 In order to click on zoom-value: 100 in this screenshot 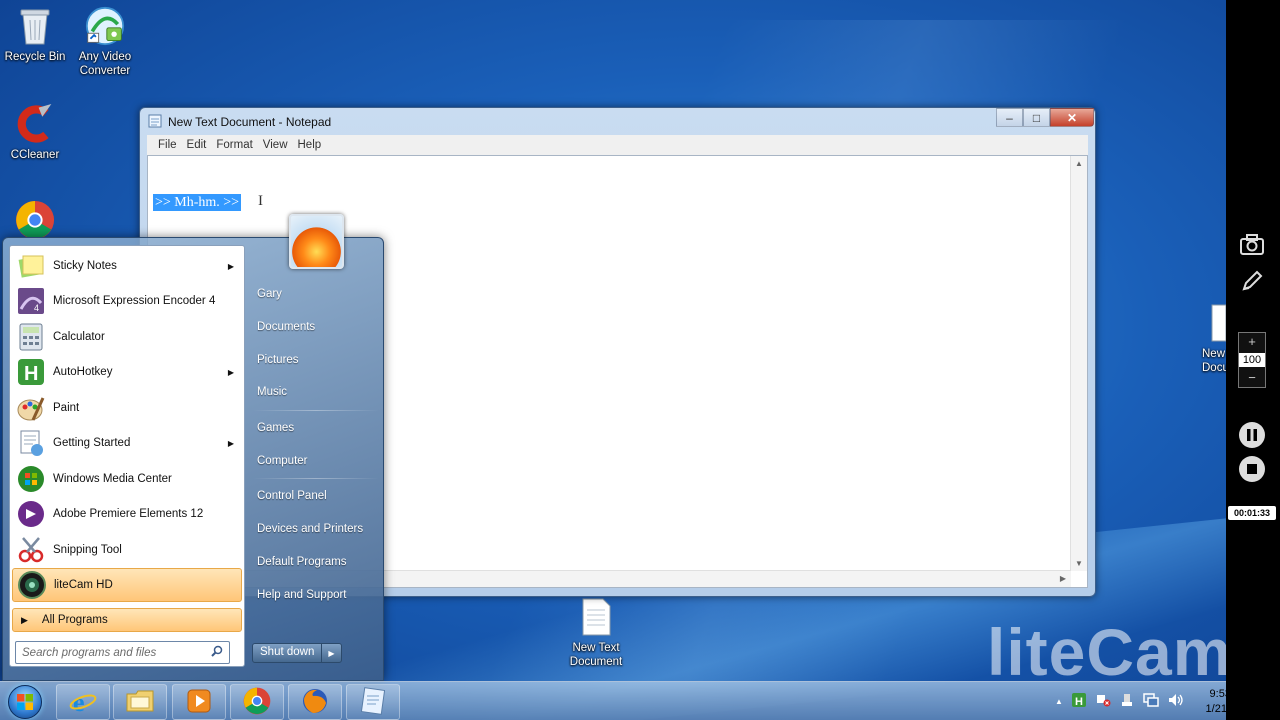, I will do `click(1252, 360)`.